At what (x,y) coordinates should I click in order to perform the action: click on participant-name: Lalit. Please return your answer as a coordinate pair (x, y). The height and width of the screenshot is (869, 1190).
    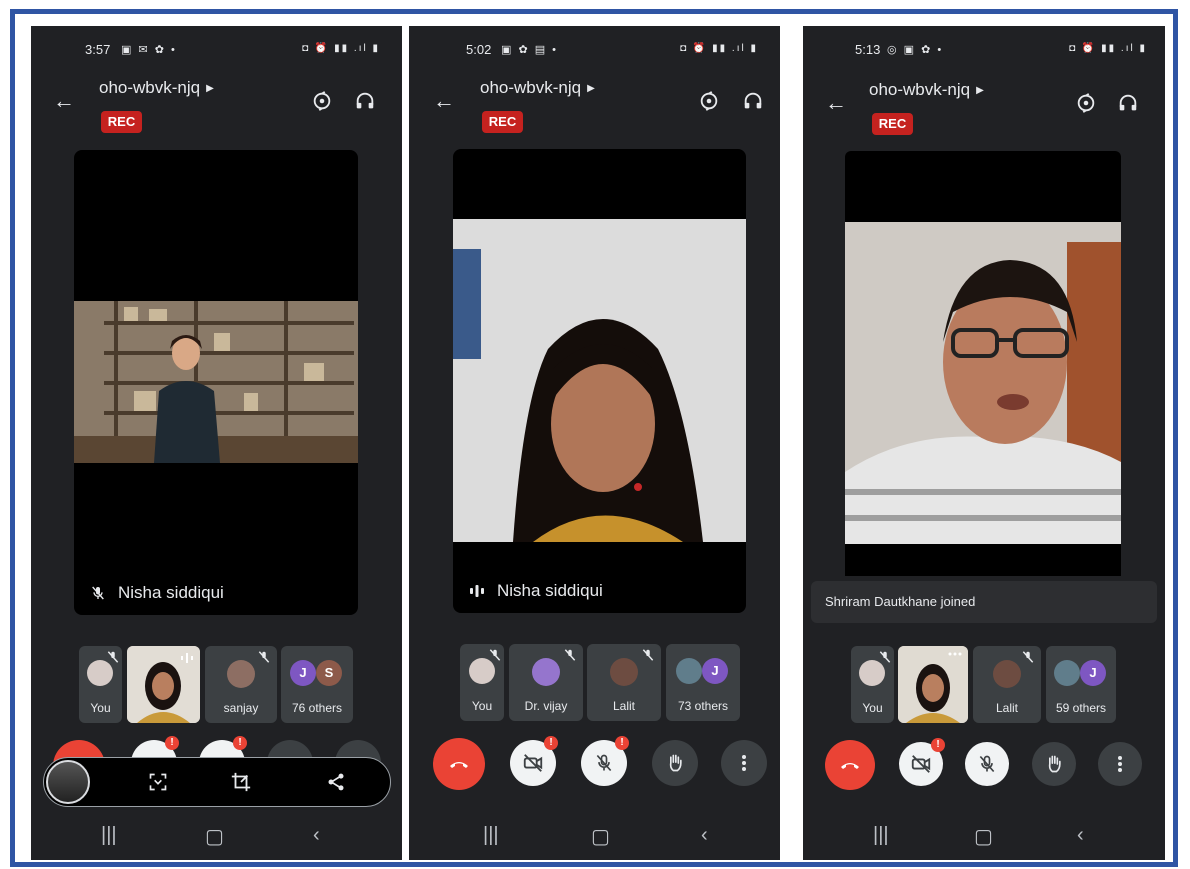
    Looking at the image, I should click on (623, 706).